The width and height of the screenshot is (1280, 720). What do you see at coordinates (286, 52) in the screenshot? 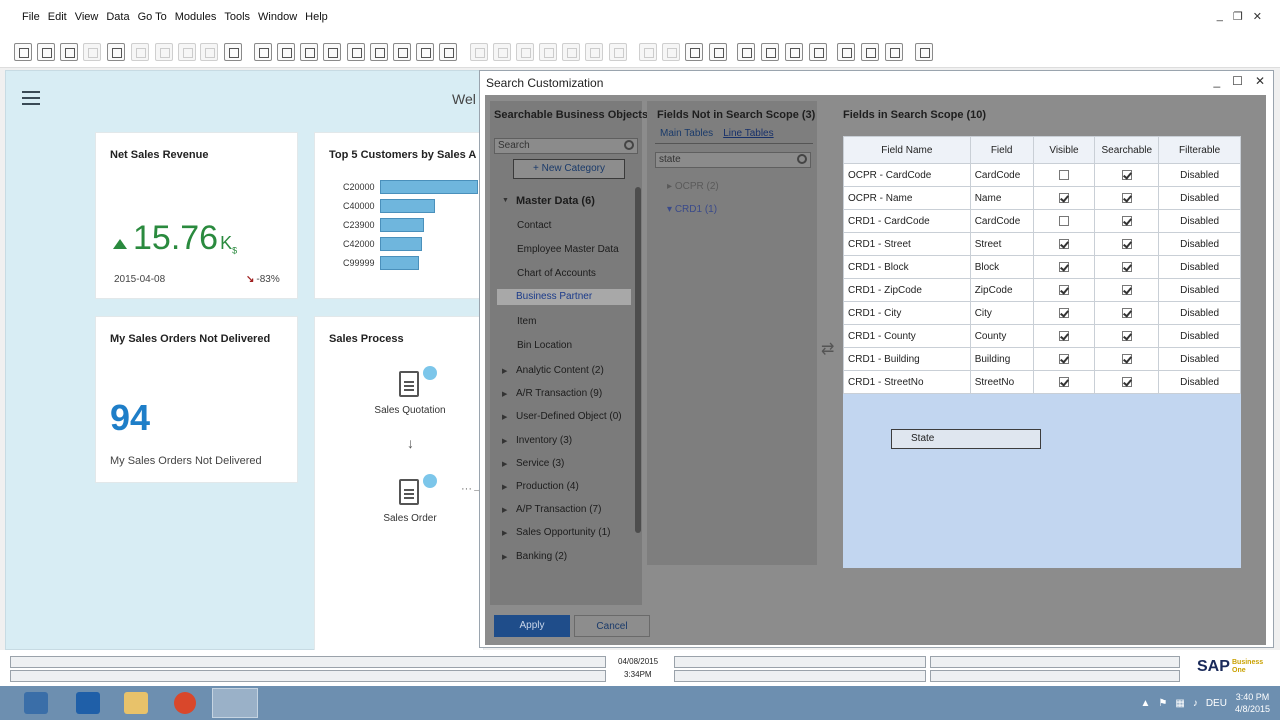
I see `filter-icon` at bounding box center [286, 52].